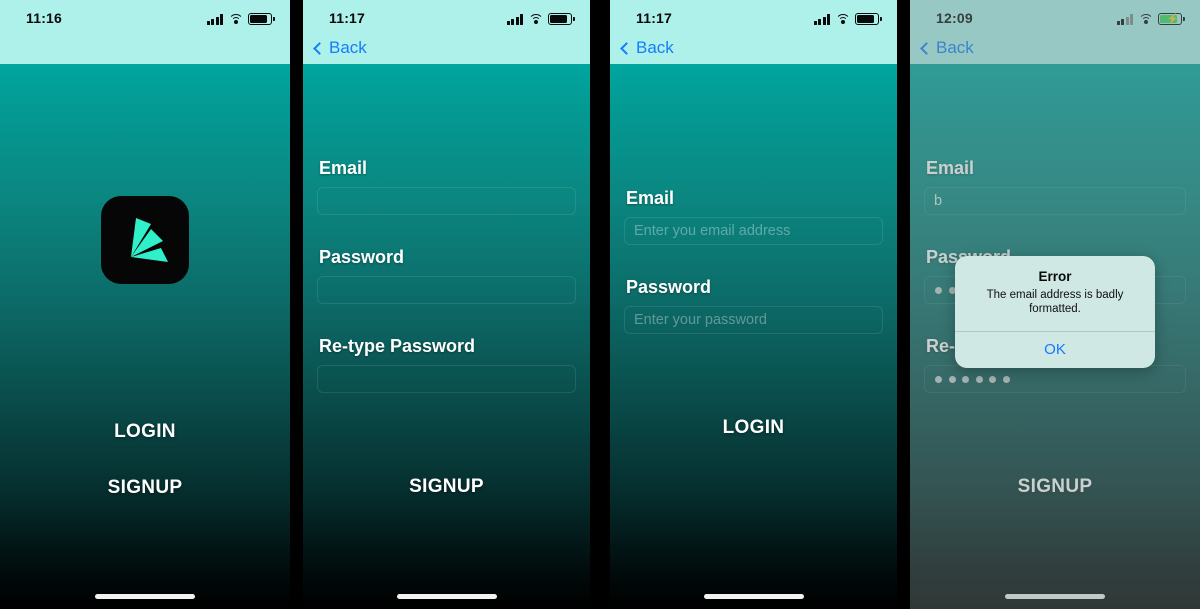 This screenshot has height=609, width=1200. What do you see at coordinates (446, 201) in the screenshot?
I see `email-input` at bounding box center [446, 201].